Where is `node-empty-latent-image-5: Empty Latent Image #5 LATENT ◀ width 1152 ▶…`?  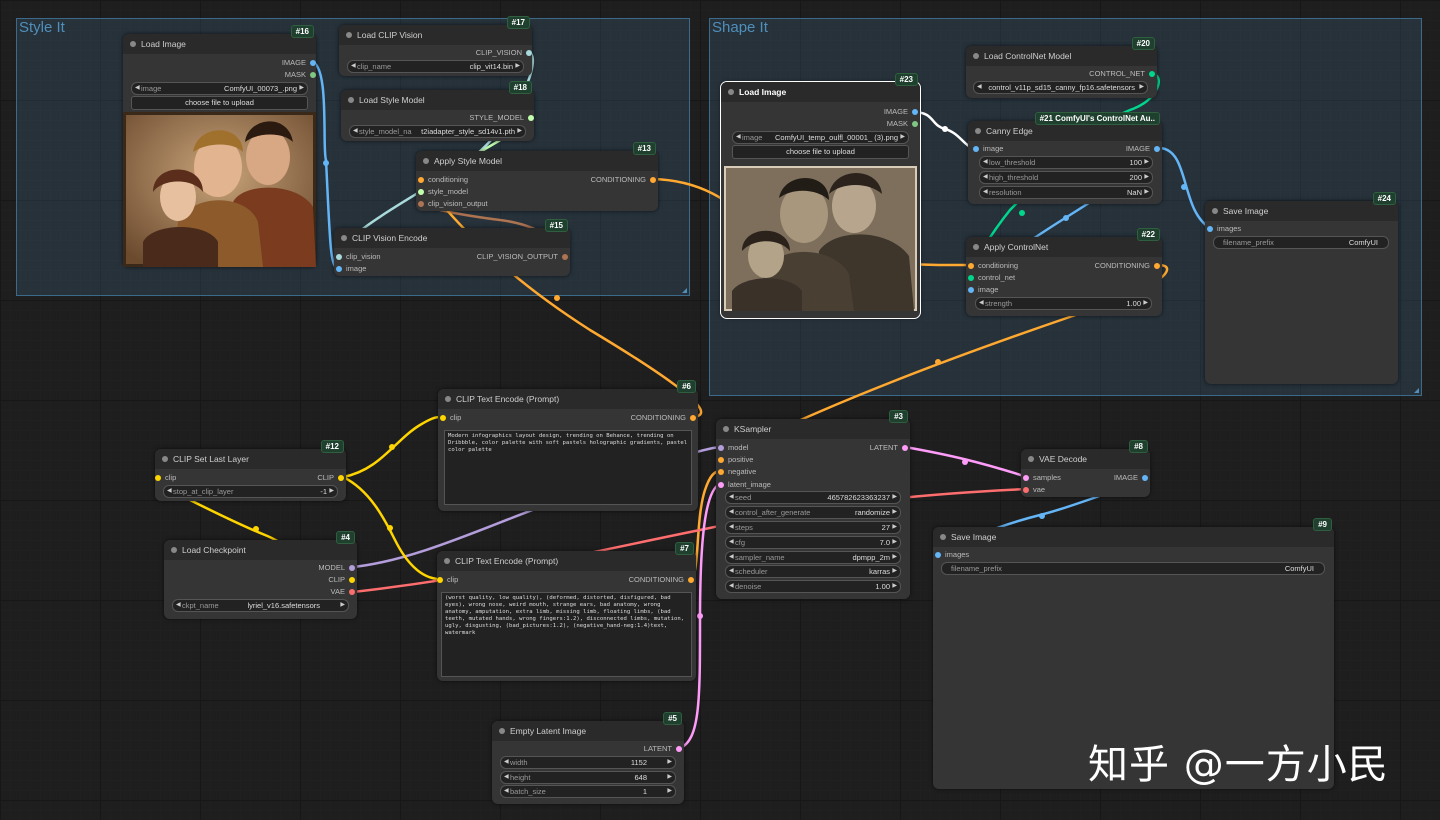 node-empty-latent-image-5: Empty Latent Image #5 LATENT ◀ width 1152 ▶… is located at coordinates (588, 758).